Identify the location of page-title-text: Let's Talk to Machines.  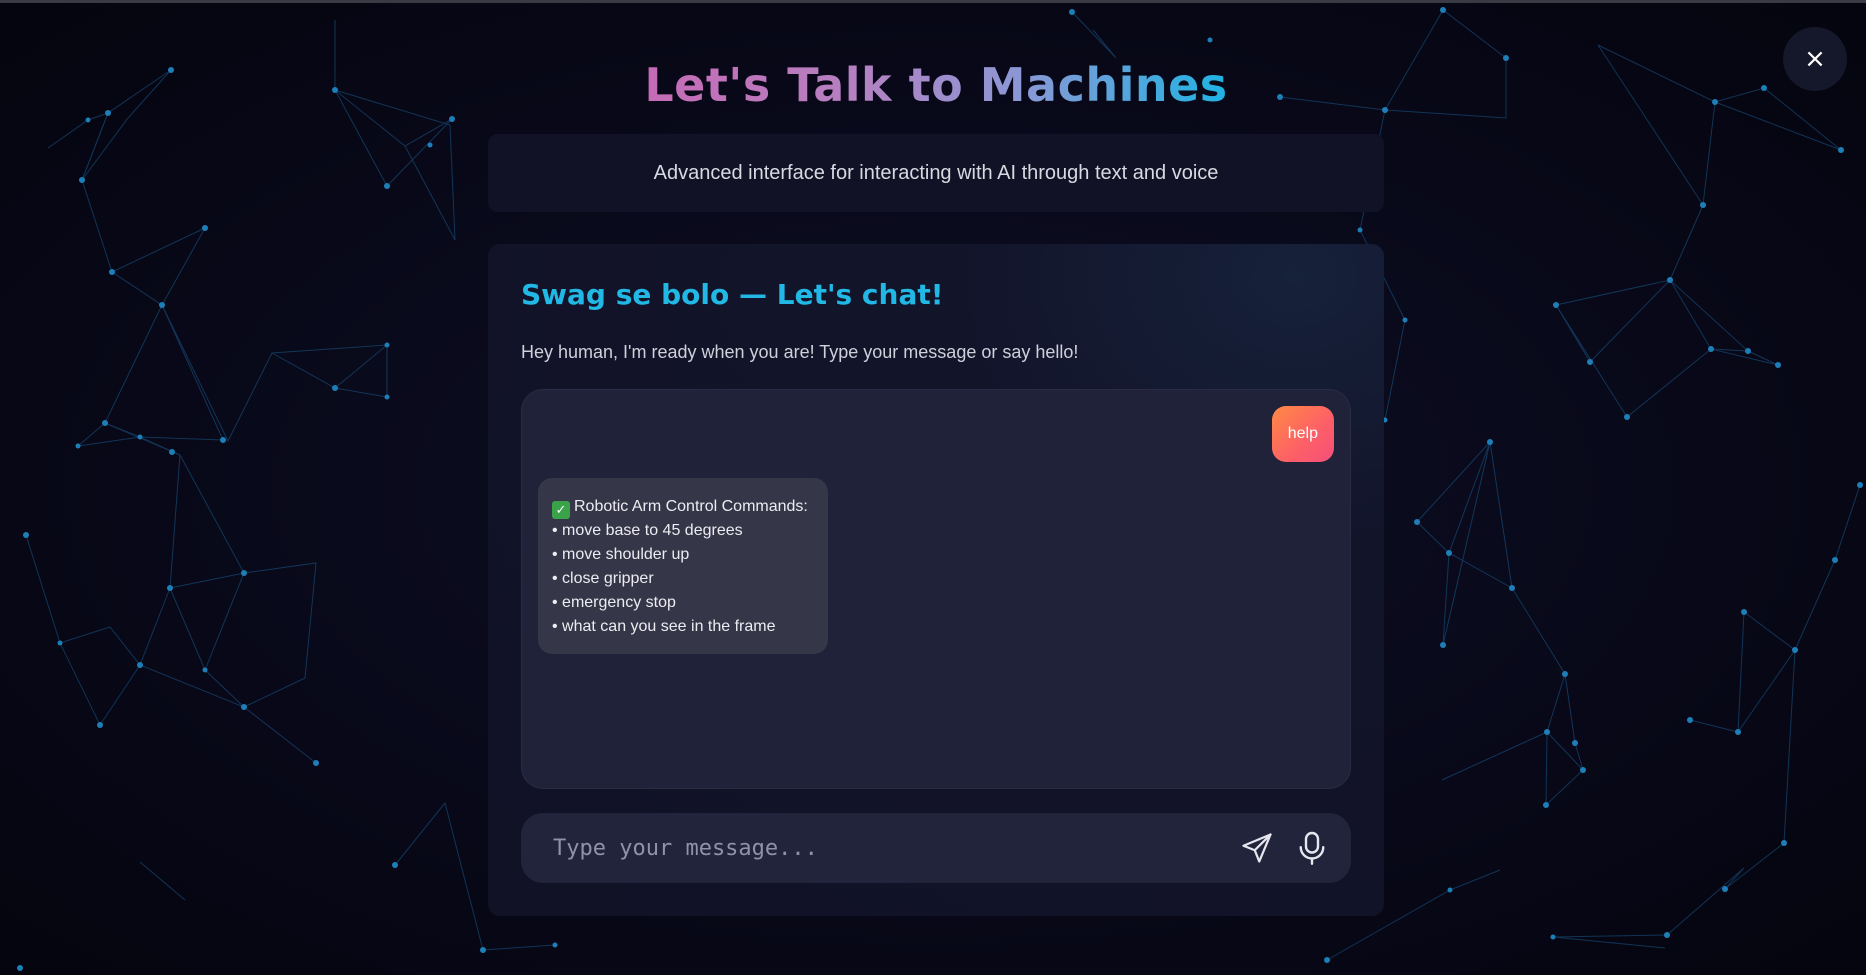
(936, 85).